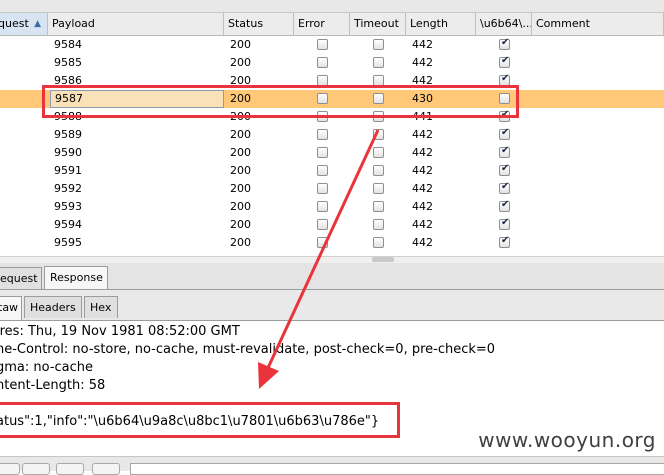 This screenshot has height=475, width=664. I want to click on annotation-arrow, so click(319, 259).